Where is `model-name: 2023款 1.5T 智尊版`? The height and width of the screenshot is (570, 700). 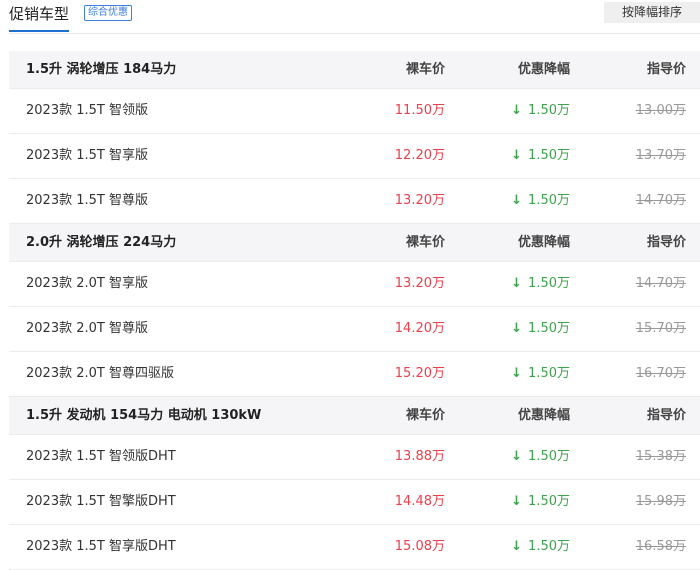
model-name: 2023款 1.5T 智尊版 is located at coordinates (87, 201).